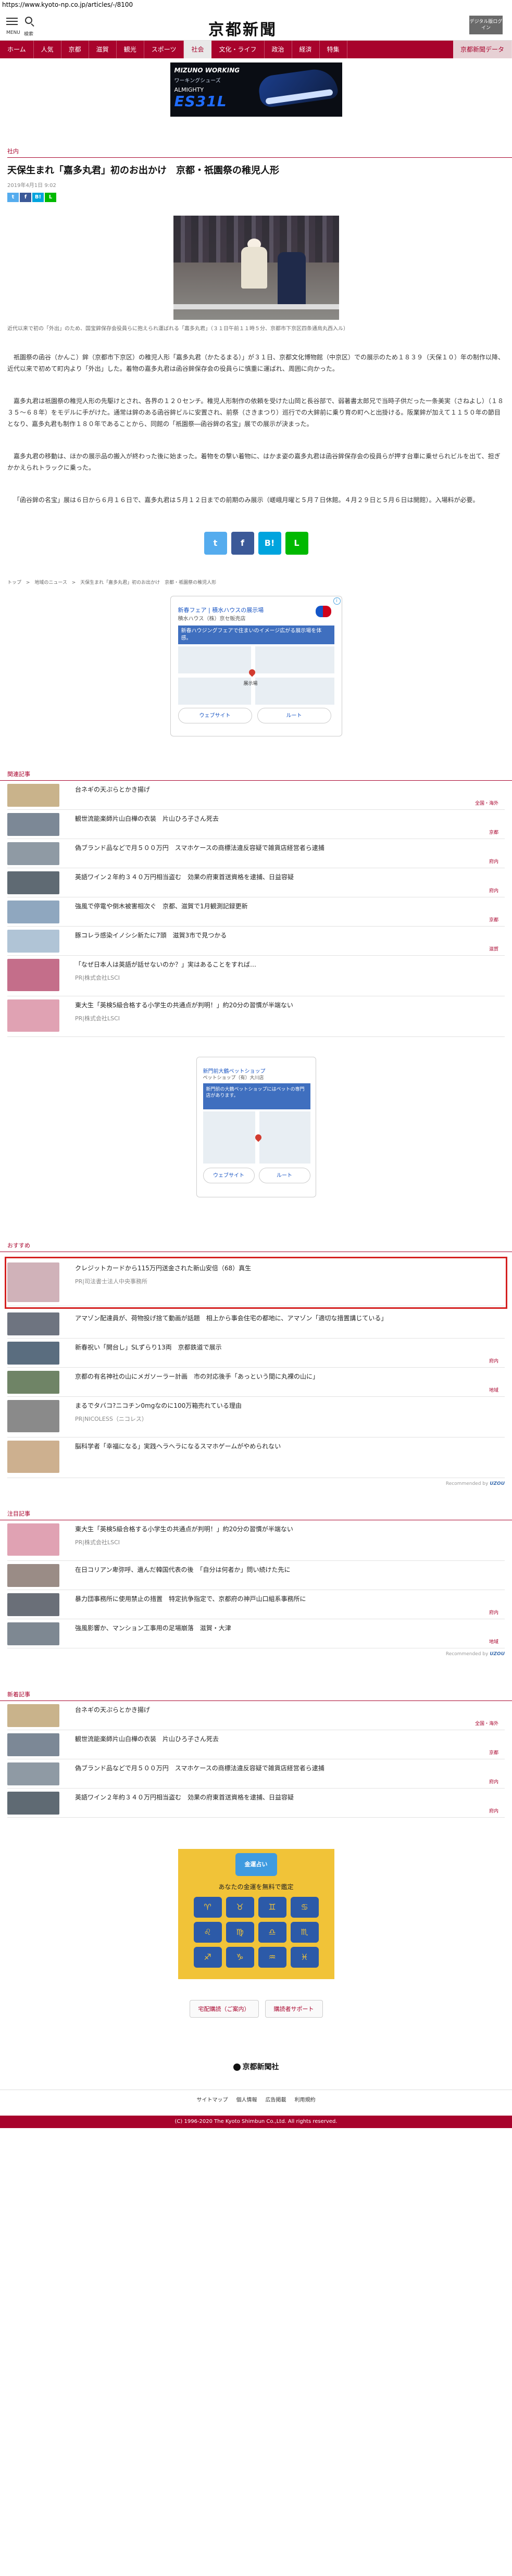 The height and width of the screenshot is (2576, 512). I want to click on list-item-title: 在日コリアン卑弥呼、遺んだ韓国代表の後 「自分は何者か」問い続けた先に, so click(287, 1569).